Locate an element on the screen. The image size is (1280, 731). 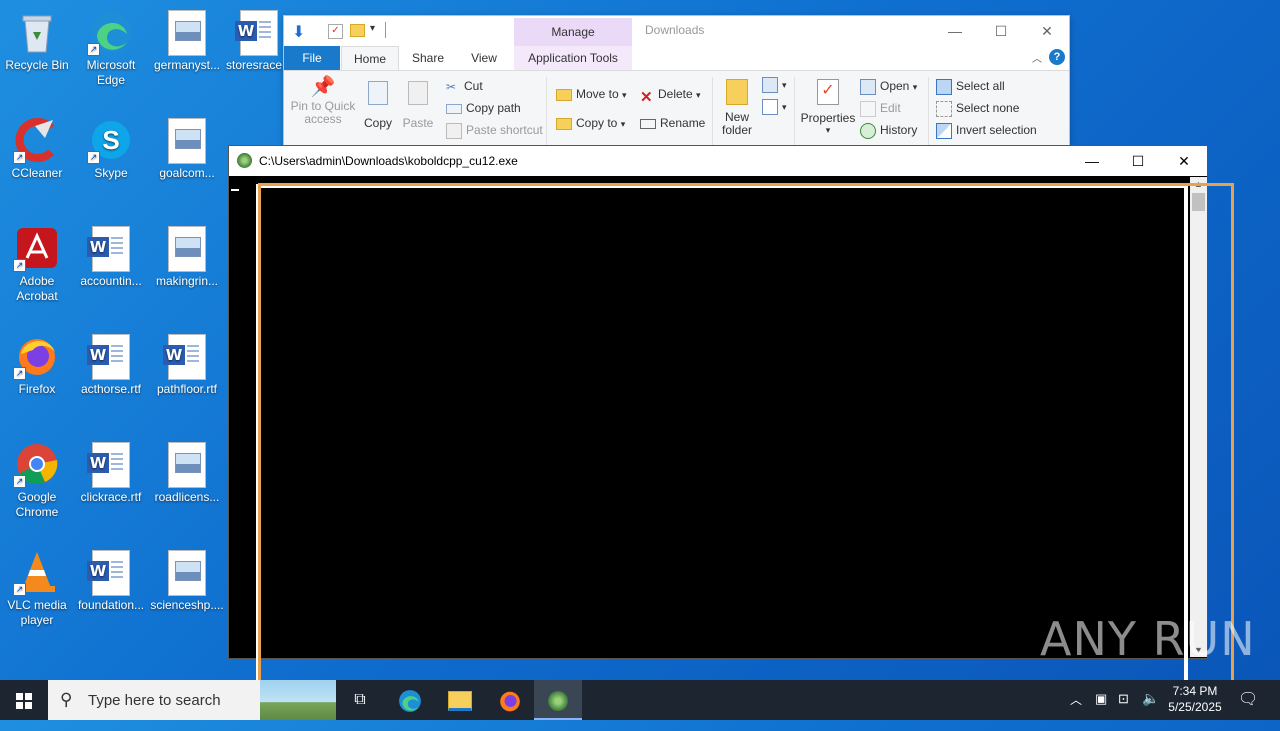
easy-access-icon is located at coordinates (770, 107).